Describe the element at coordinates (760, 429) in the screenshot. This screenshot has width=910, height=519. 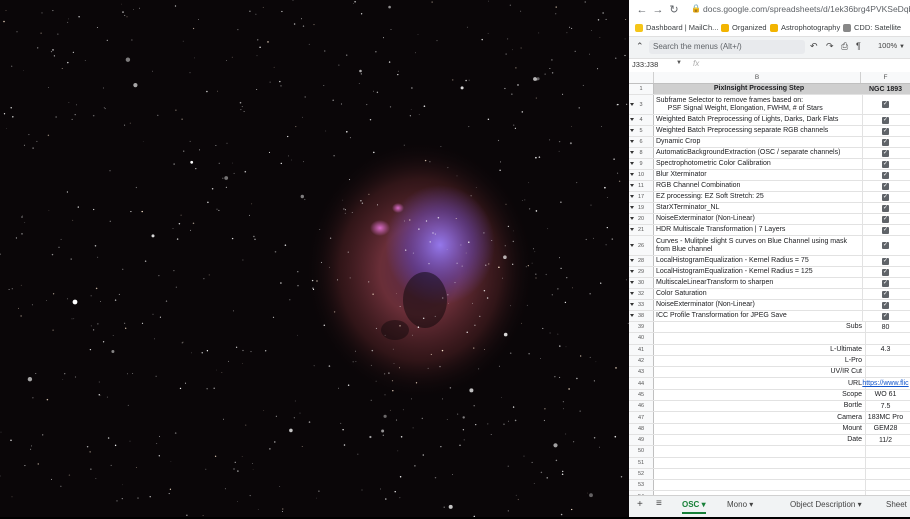
I see `detail-label-cell: Mount` at that location.